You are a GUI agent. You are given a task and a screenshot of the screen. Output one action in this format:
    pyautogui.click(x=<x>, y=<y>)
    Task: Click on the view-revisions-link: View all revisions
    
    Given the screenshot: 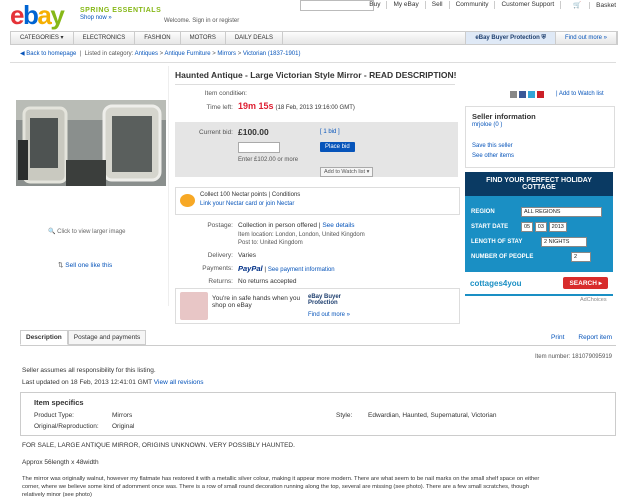 What is the action you would take?
    pyautogui.click(x=179, y=382)
    